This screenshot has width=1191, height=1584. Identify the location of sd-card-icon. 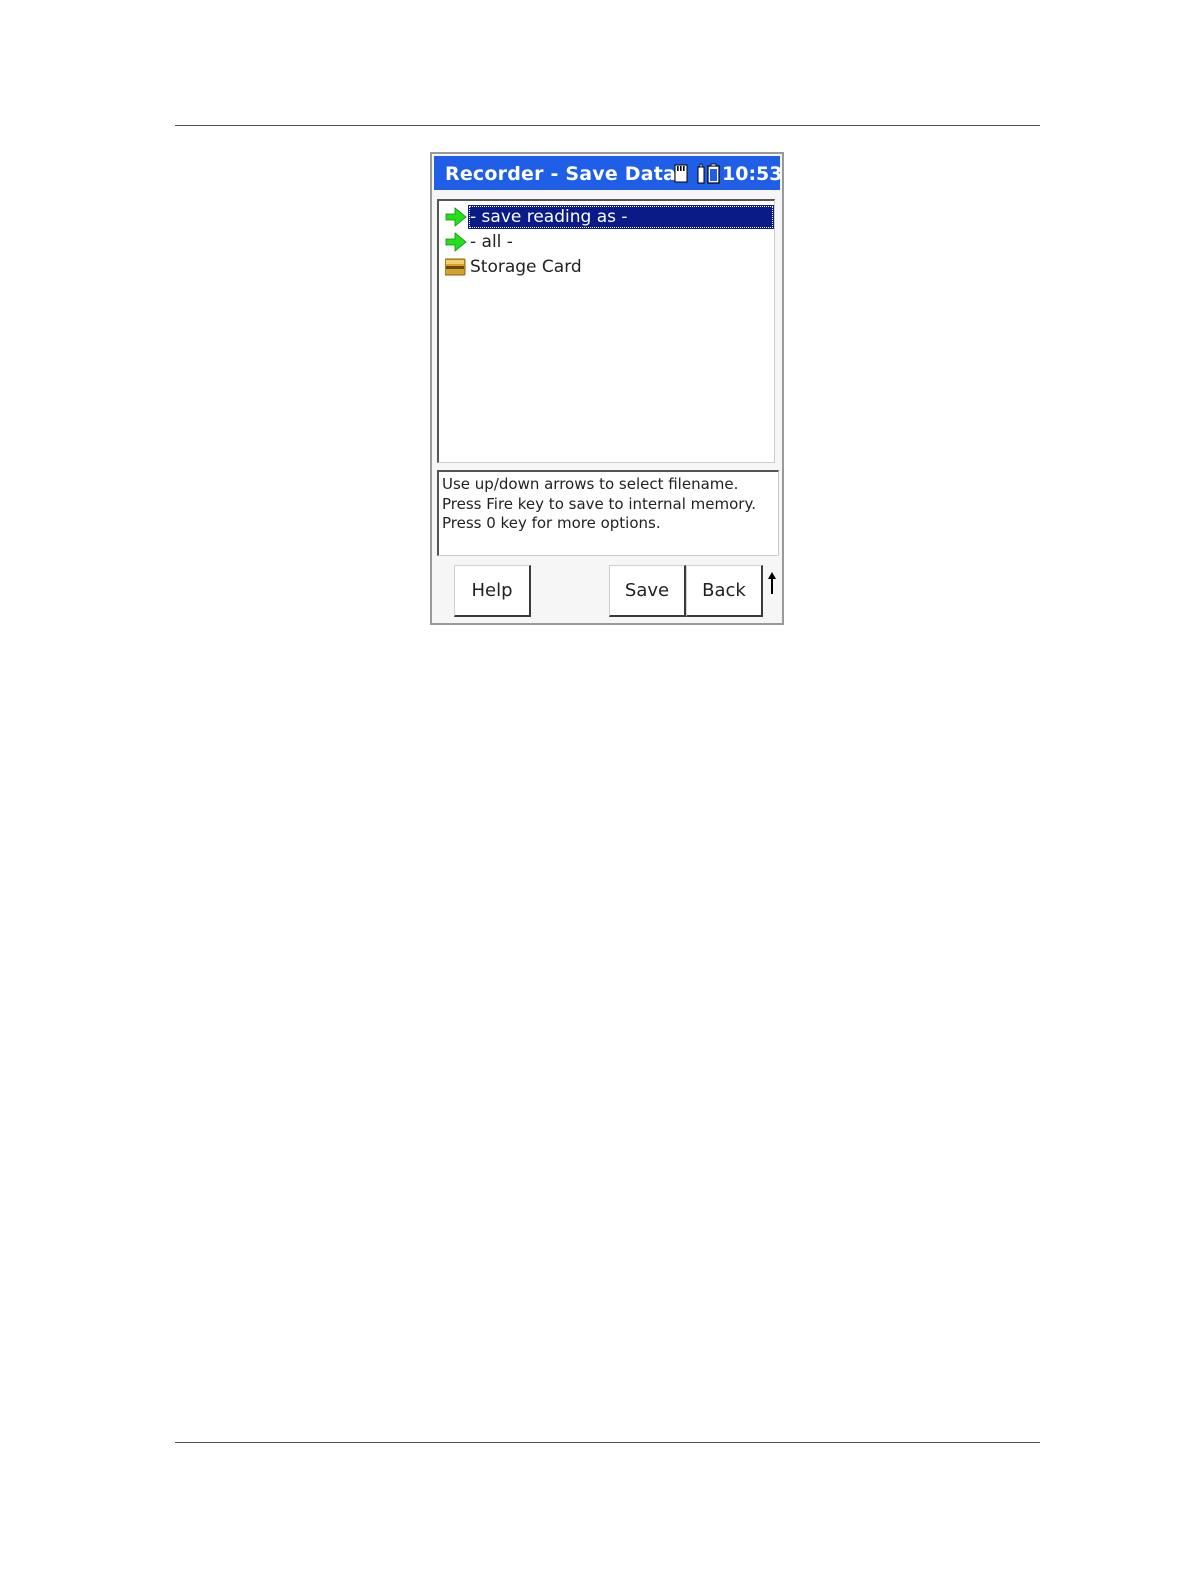
(681, 173).